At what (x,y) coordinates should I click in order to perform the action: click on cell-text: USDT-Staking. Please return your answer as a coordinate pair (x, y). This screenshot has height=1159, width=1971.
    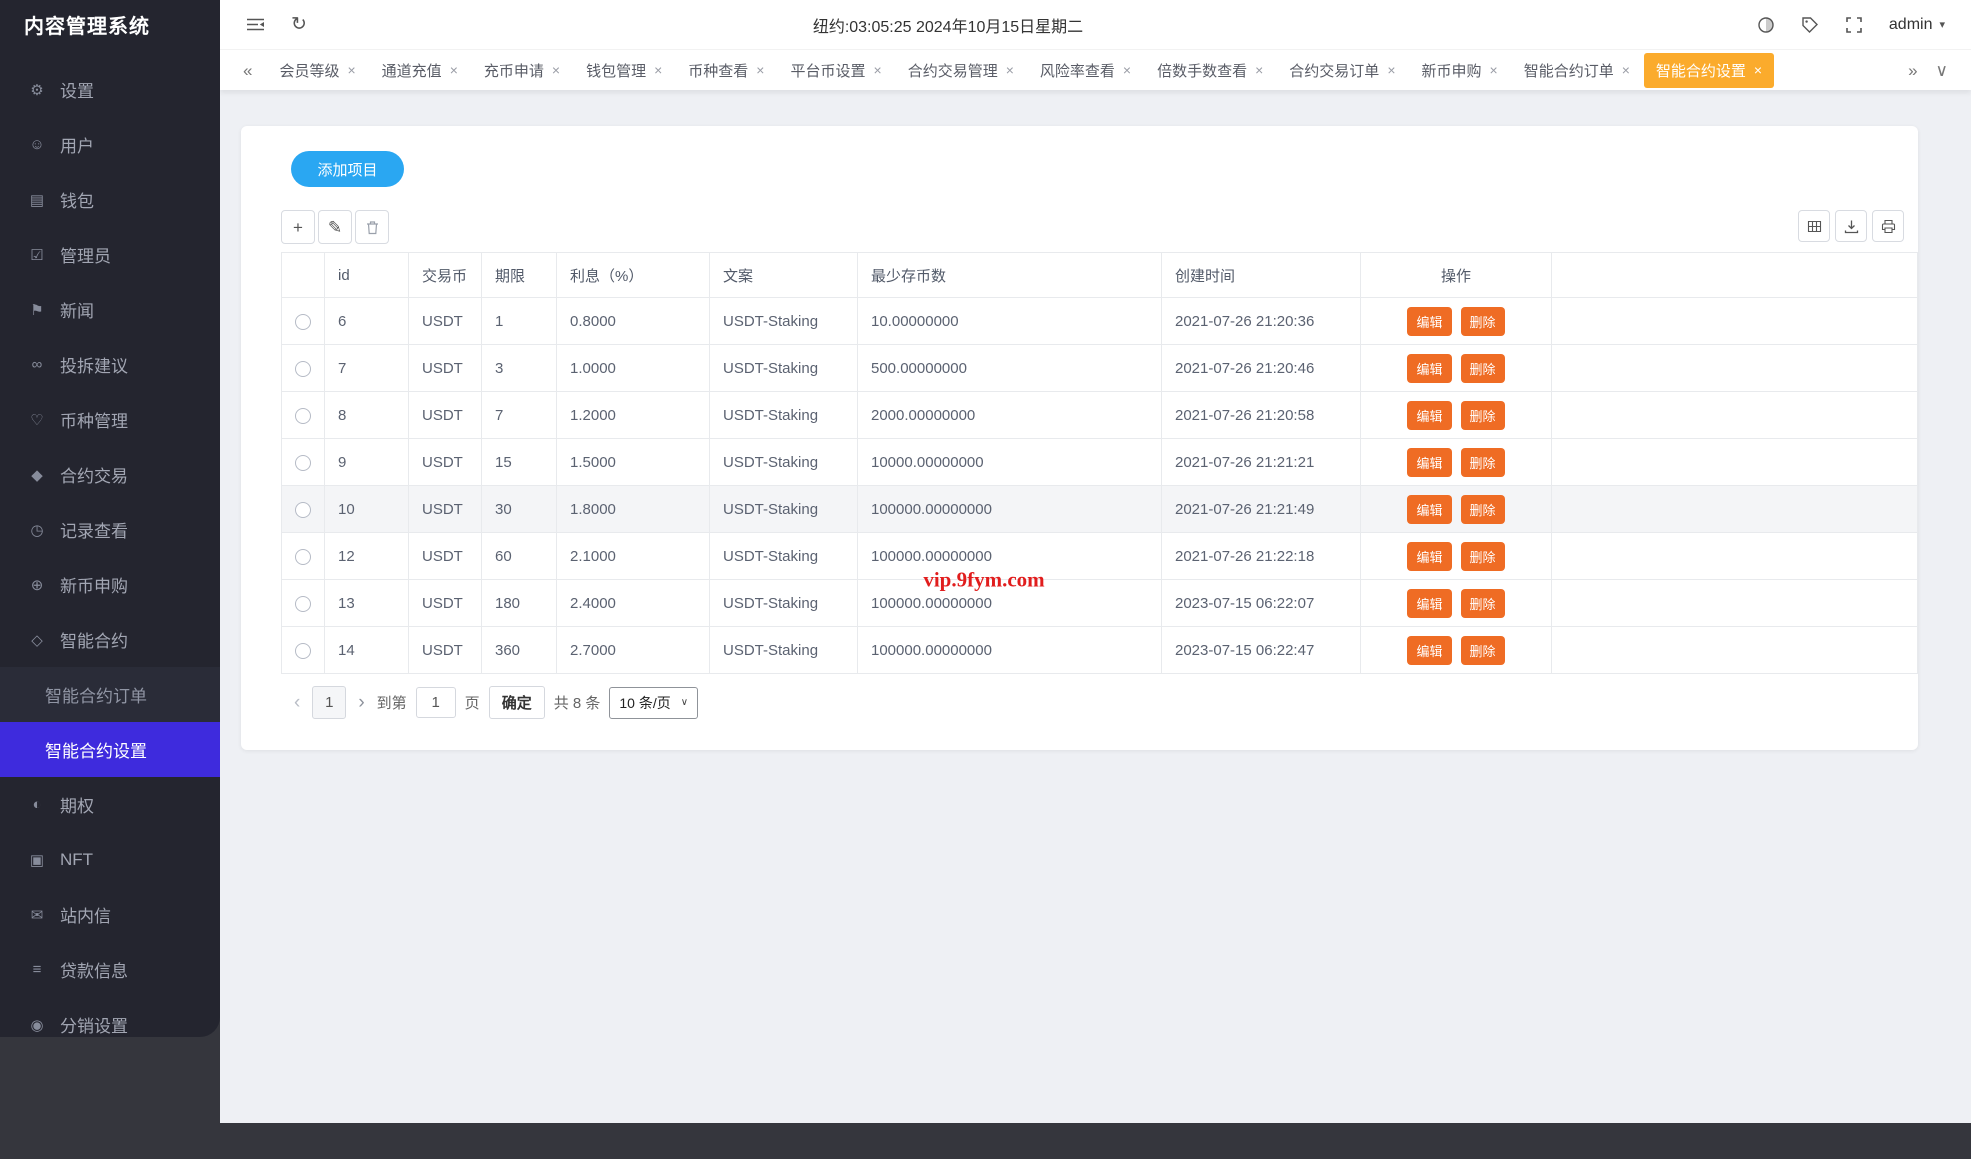
    Looking at the image, I should click on (783, 650).